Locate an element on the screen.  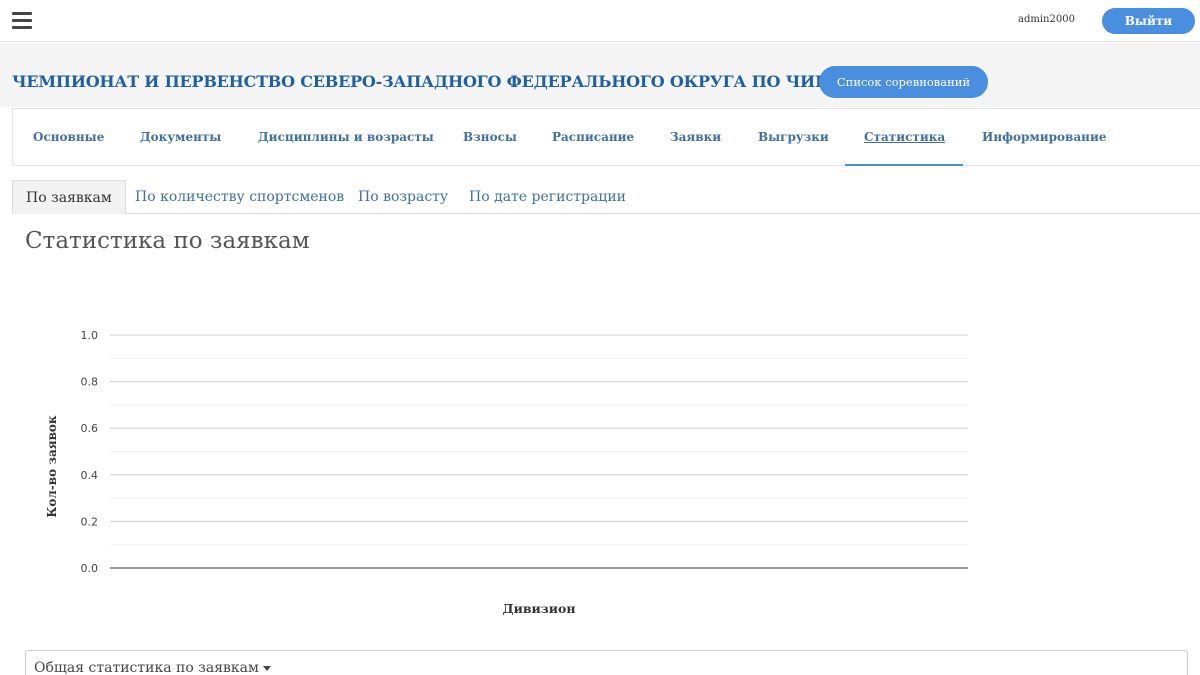
subtab-by-registration-date: По дате регистрации is located at coordinates (547, 197).